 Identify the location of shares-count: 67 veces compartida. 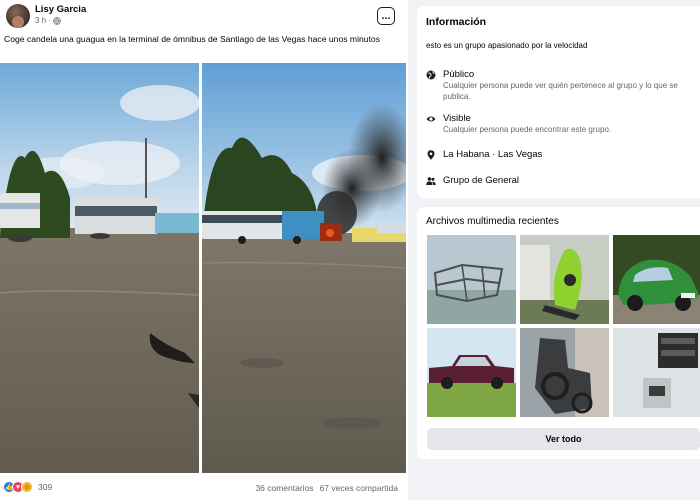
(359, 488).